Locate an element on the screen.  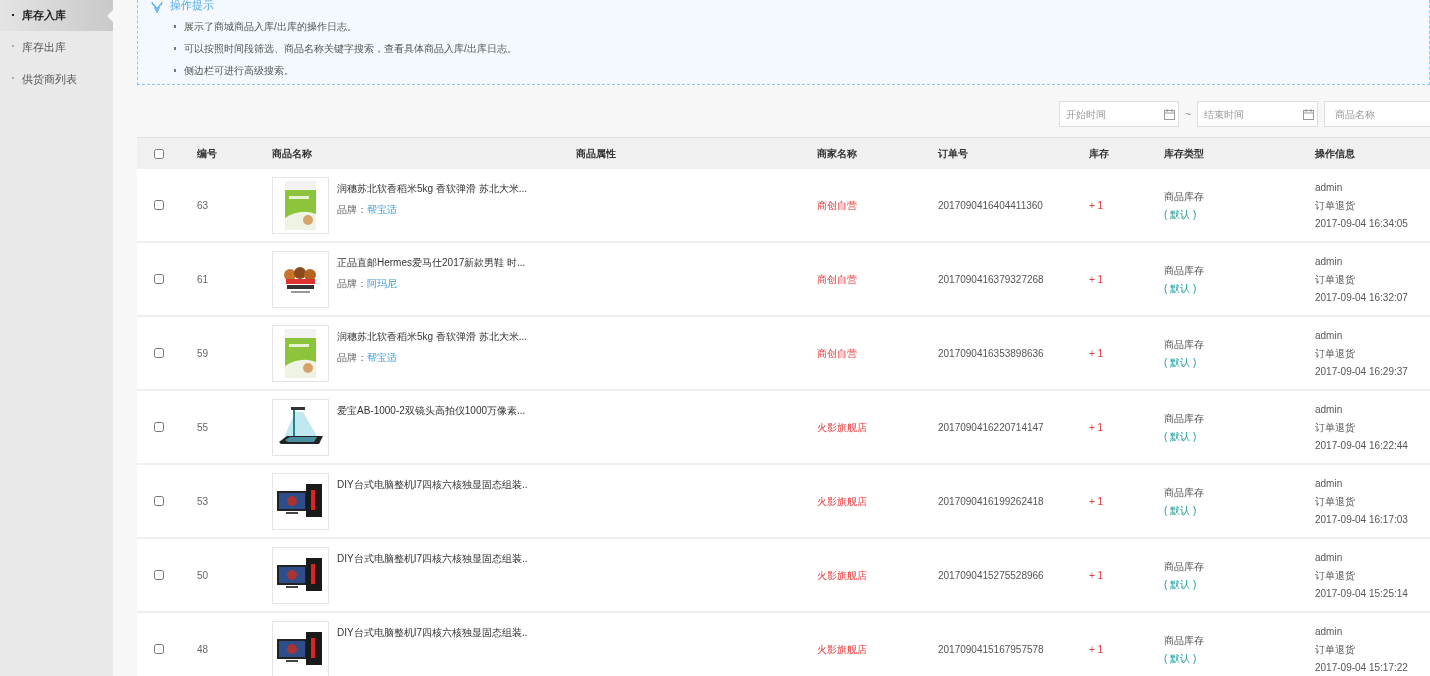
operation-time: 2017-09-04 15:25:14 is located at coordinates (1362, 593).